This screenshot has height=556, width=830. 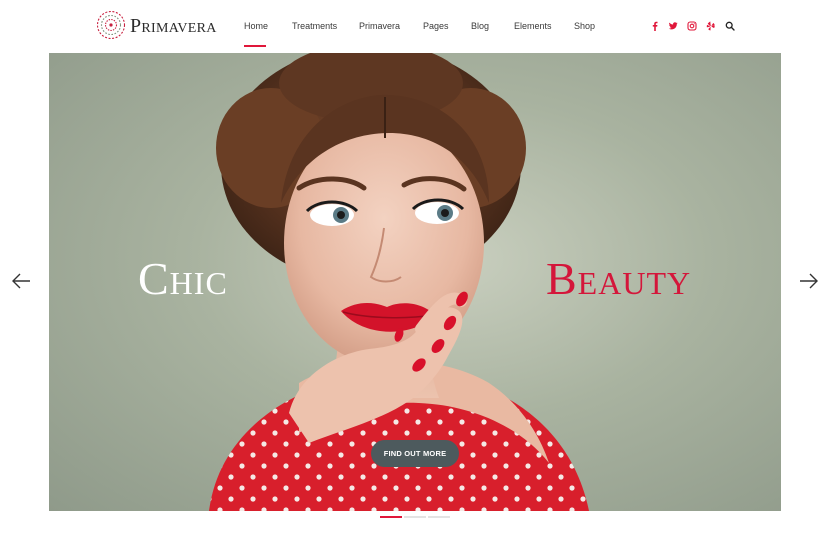 What do you see at coordinates (533, 26) in the screenshot?
I see `nav-item-elements: Elements` at bounding box center [533, 26].